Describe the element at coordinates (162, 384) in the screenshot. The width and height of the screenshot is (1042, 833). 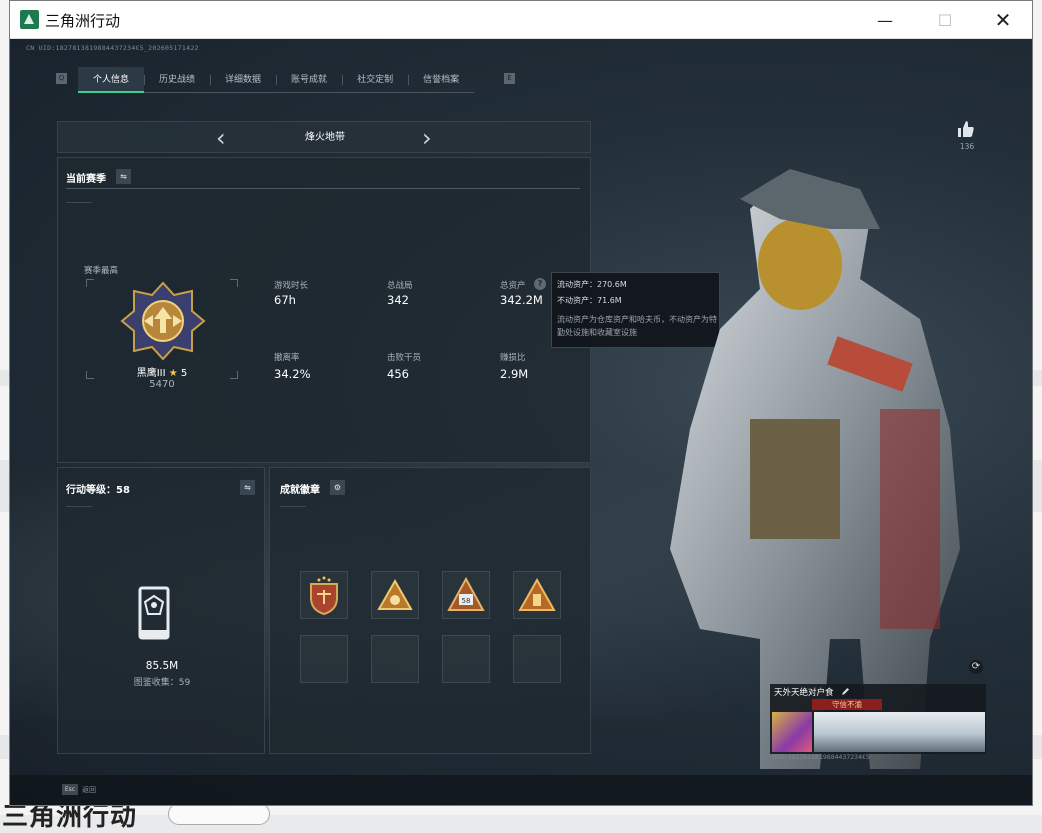
I see `rank-score: 5470` at that location.